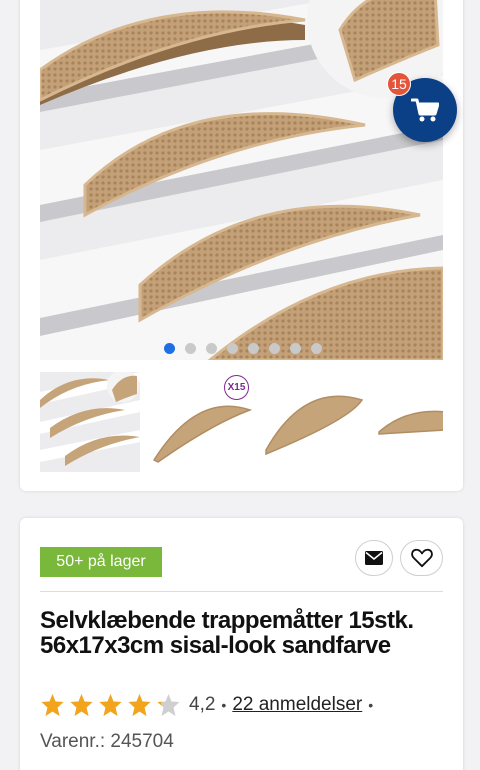  What do you see at coordinates (243, 348) in the screenshot?
I see `carousel-dots` at bounding box center [243, 348].